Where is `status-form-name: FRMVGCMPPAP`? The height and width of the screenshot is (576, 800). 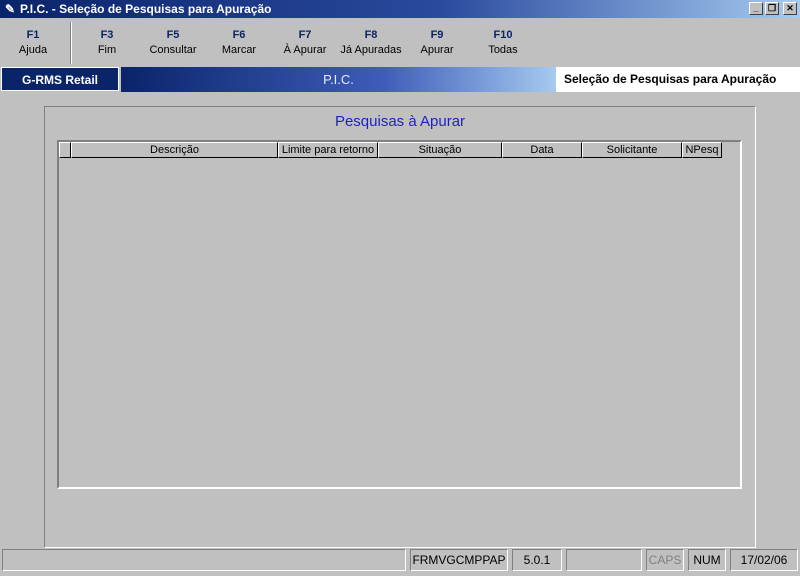
status-form-name: FRMVGCMPPAP is located at coordinates (459, 560).